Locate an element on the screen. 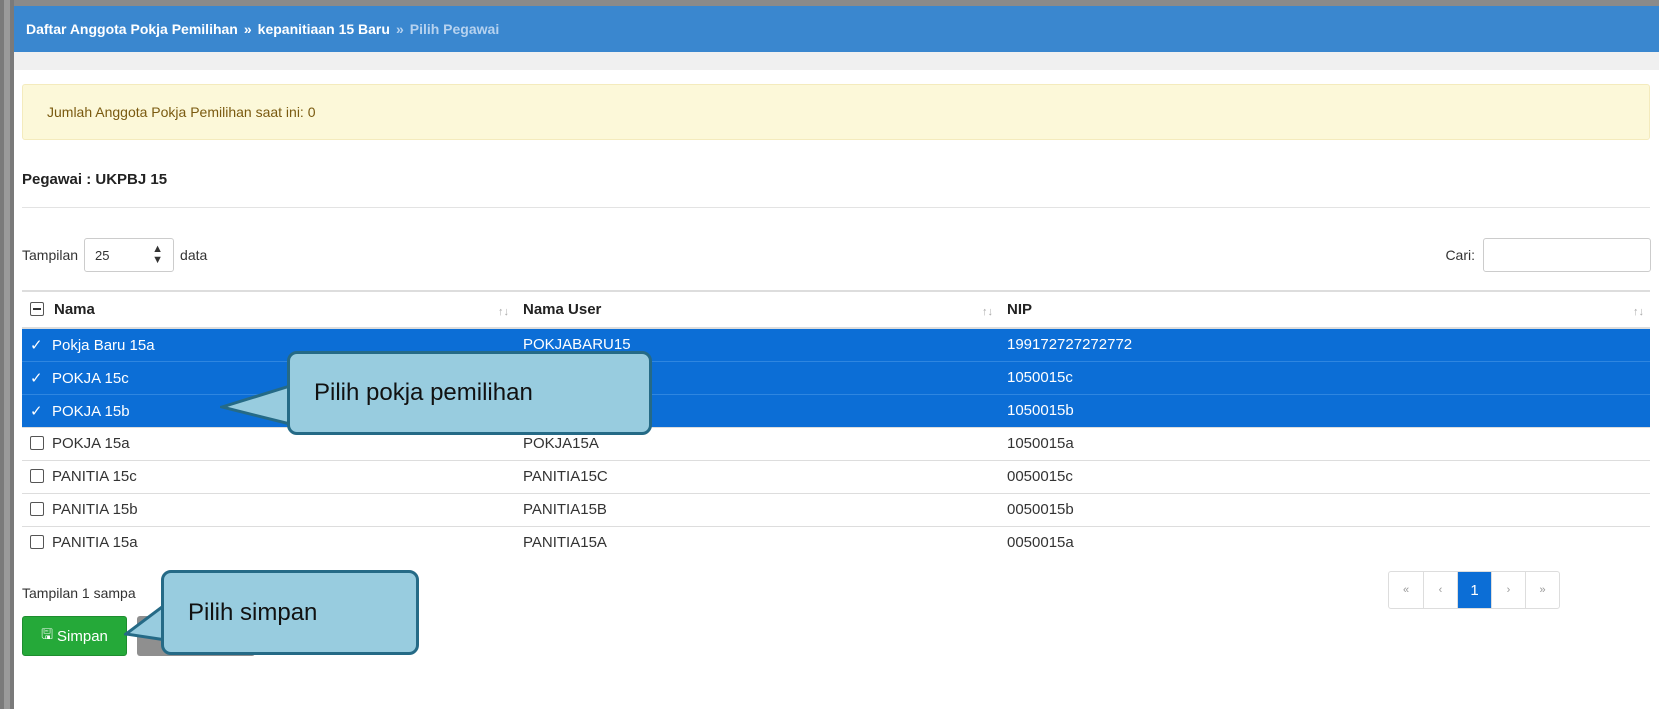 This screenshot has width=1659, height=709. table-row: PANITIA 15a PANITIA15A 0050015a is located at coordinates (836, 542).